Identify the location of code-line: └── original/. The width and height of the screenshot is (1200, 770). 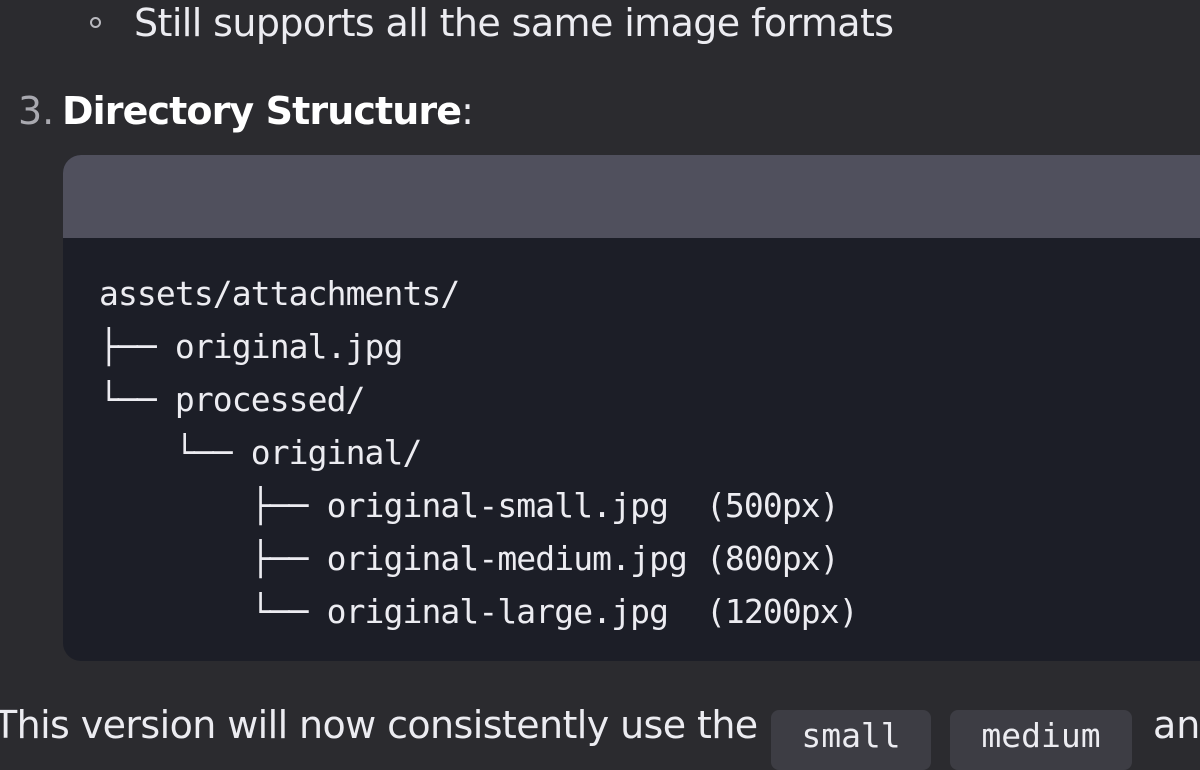
(260, 452).